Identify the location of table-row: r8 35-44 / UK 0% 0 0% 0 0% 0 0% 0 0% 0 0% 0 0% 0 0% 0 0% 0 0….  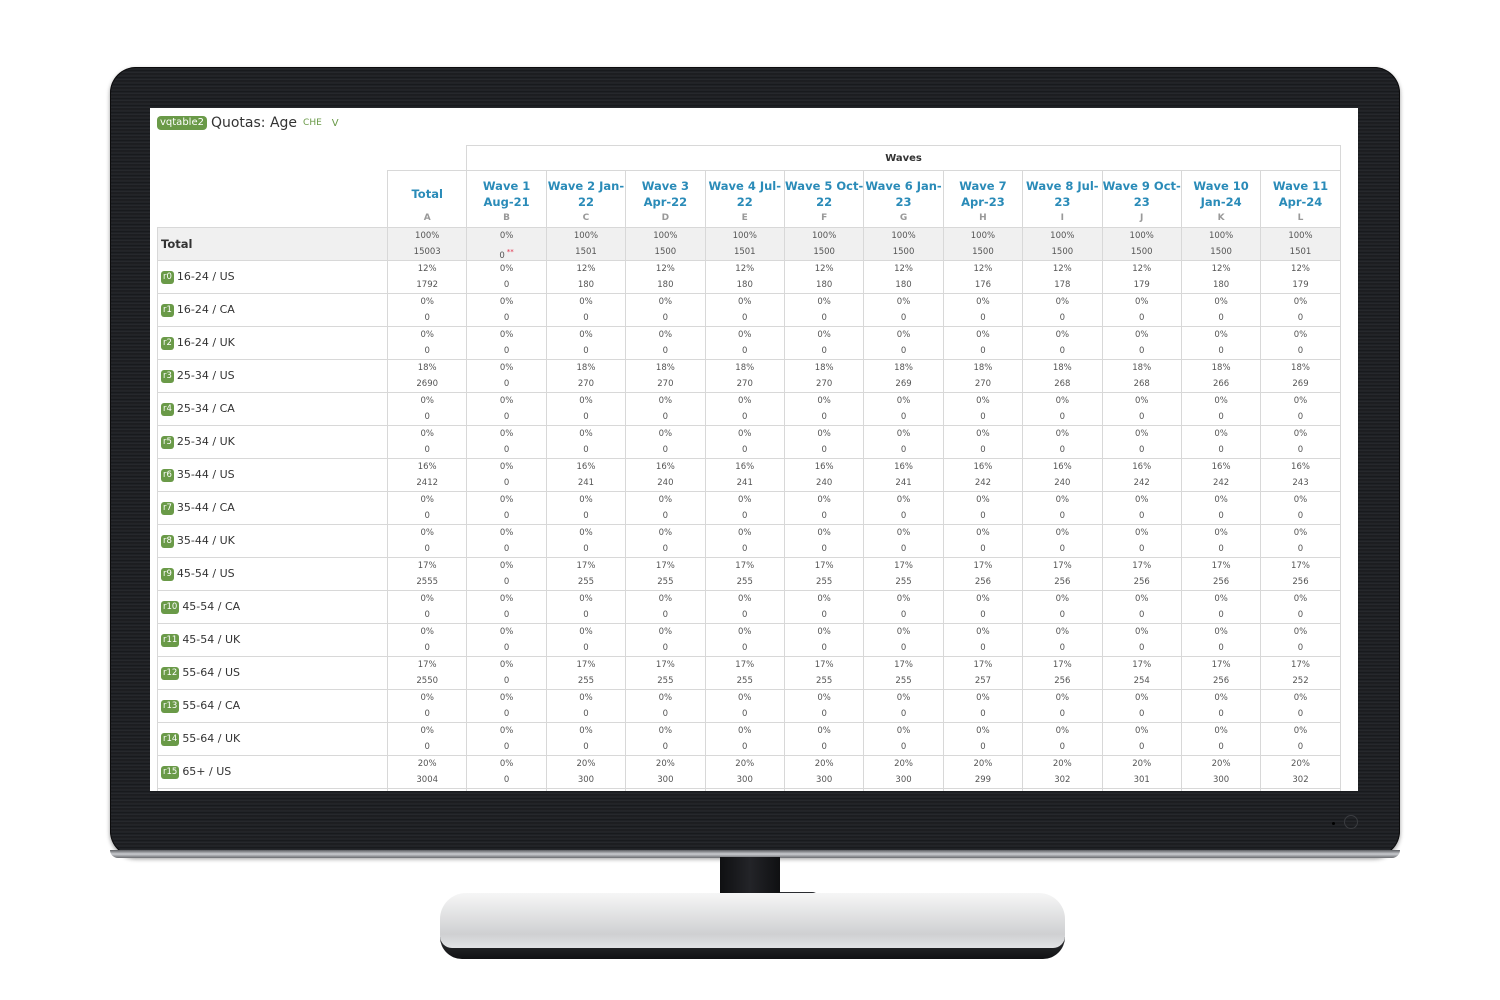
(749, 541).